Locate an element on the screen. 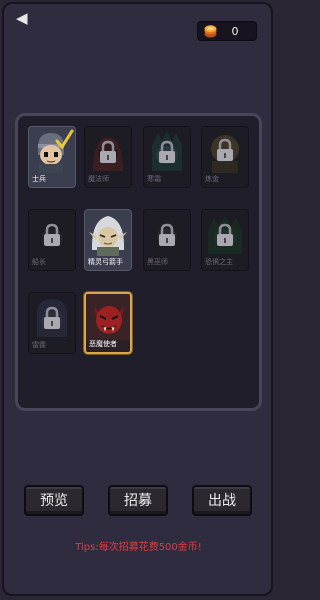  tips-text: Tips:每次招募花费500金币! is located at coordinates (138, 547).